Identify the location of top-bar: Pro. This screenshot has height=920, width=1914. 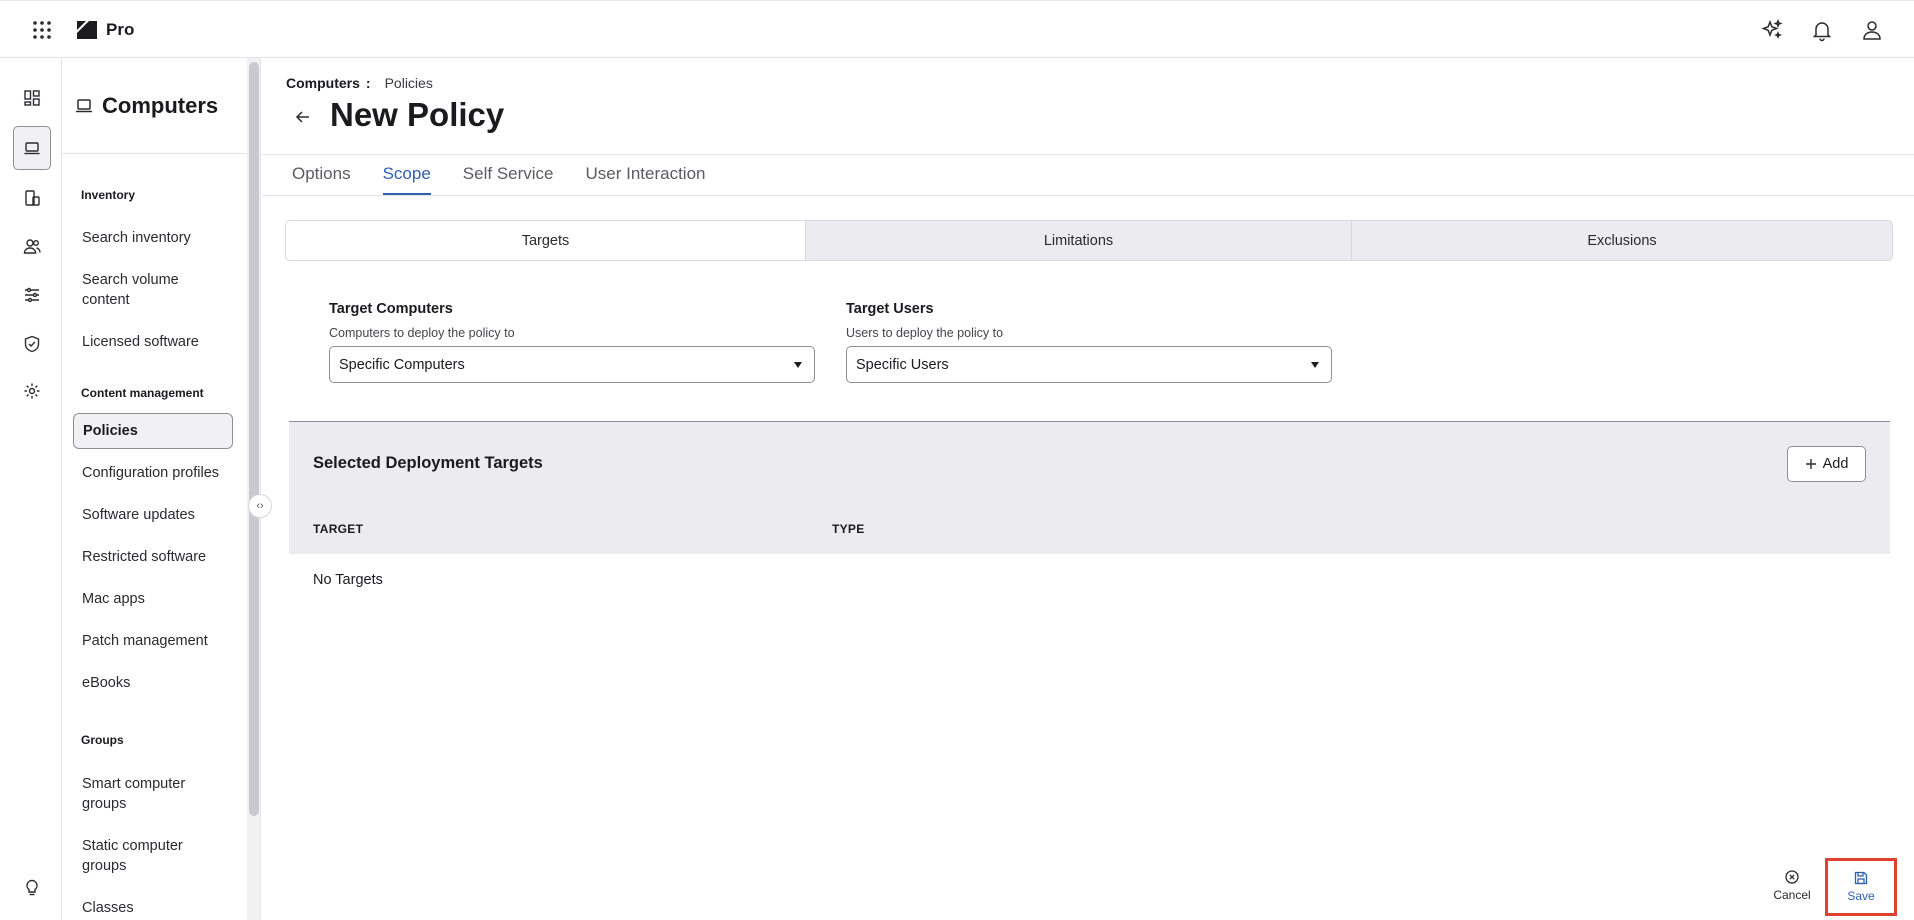
(957, 29).